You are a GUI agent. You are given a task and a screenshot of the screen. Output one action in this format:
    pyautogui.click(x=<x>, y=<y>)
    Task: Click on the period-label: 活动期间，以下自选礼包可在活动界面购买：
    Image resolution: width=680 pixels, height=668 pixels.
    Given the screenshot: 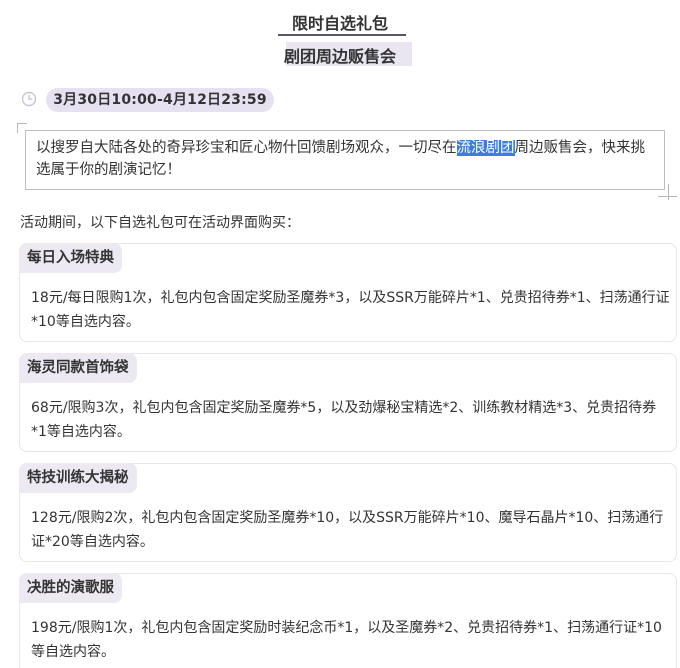 What is the action you would take?
    pyautogui.click(x=160, y=223)
    